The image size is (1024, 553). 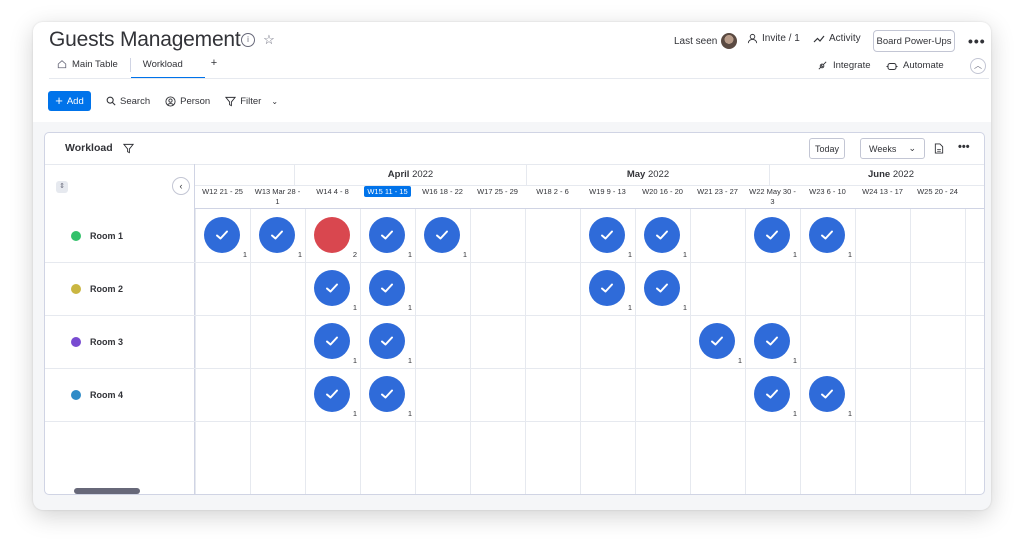 I want to click on month-april: April 2022, so click(x=410, y=175).